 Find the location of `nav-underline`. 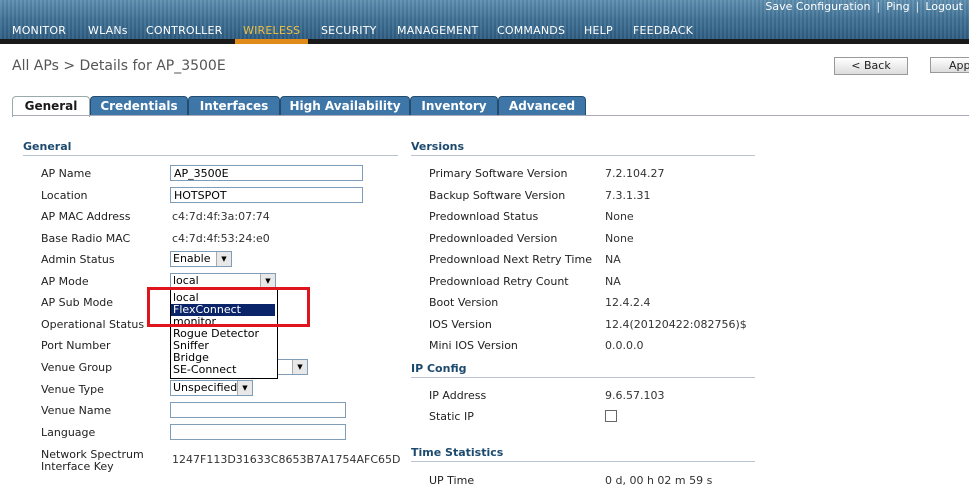

nav-underline is located at coordinates (484, 41).